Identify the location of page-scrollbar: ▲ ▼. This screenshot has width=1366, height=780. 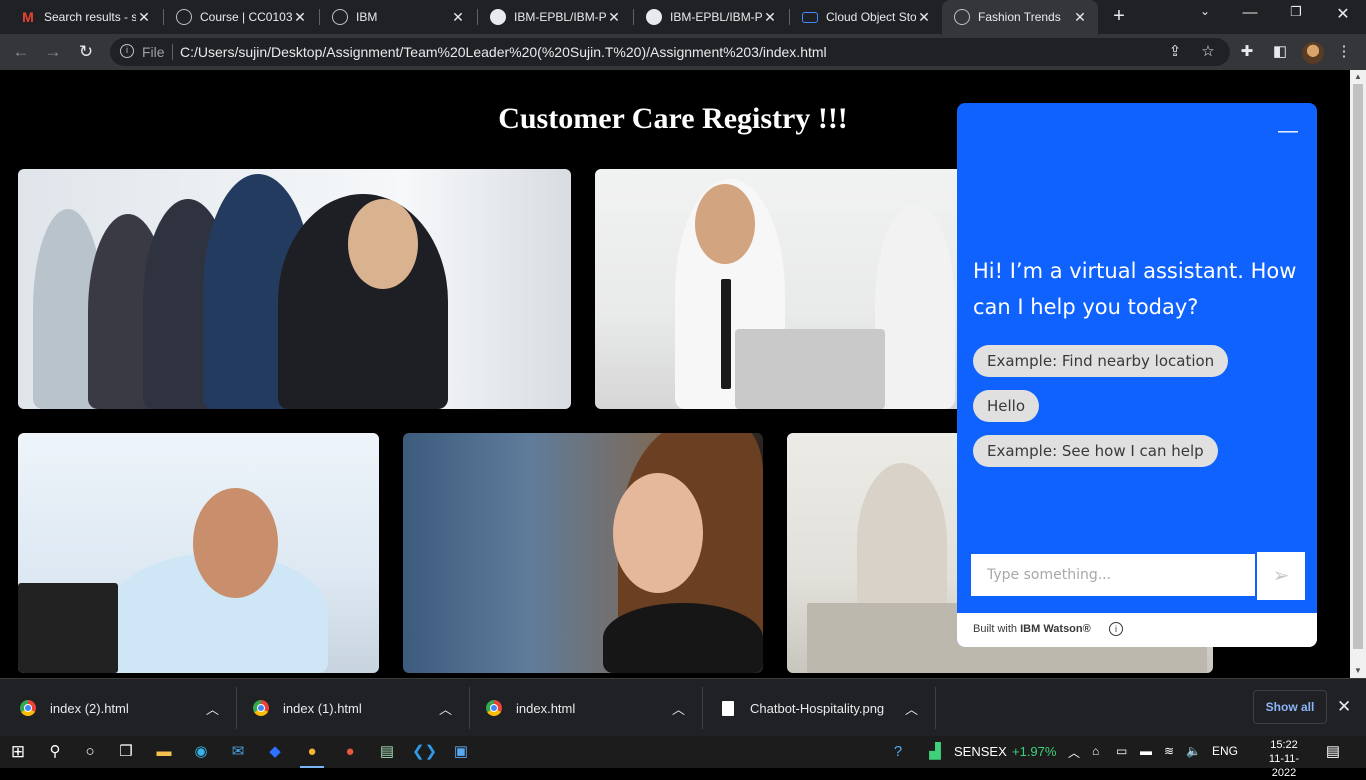
(1358, 374).